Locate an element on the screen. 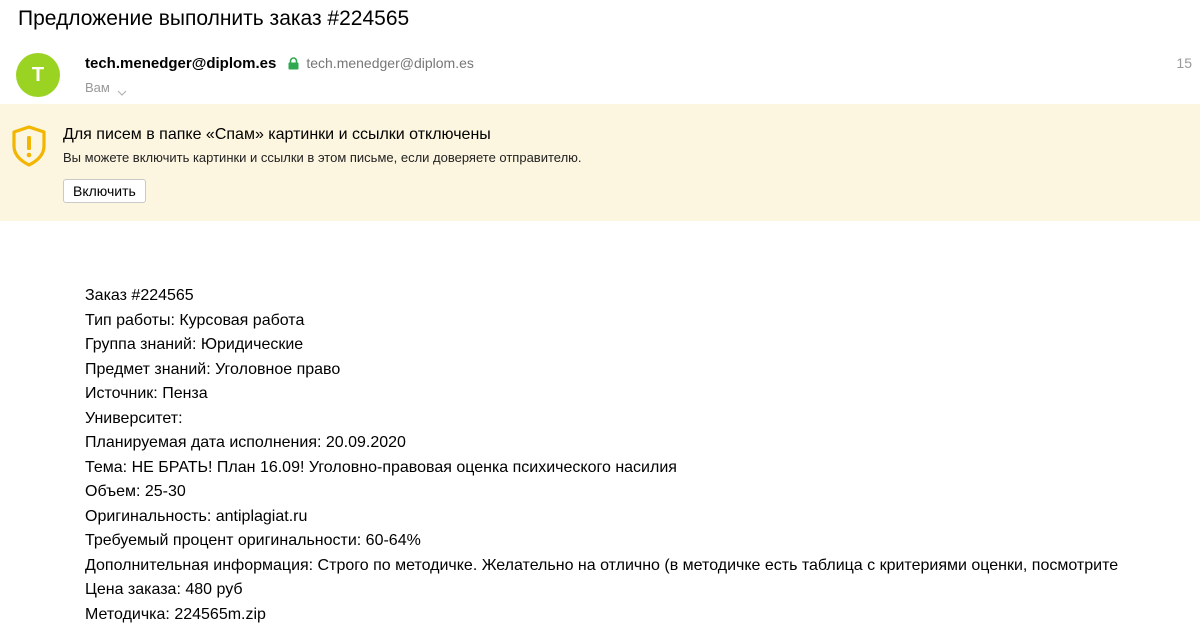 This screenshot has width=1200, height=633. body-line: Методичка: 224565m.zip is located at coordinates (175, 614).